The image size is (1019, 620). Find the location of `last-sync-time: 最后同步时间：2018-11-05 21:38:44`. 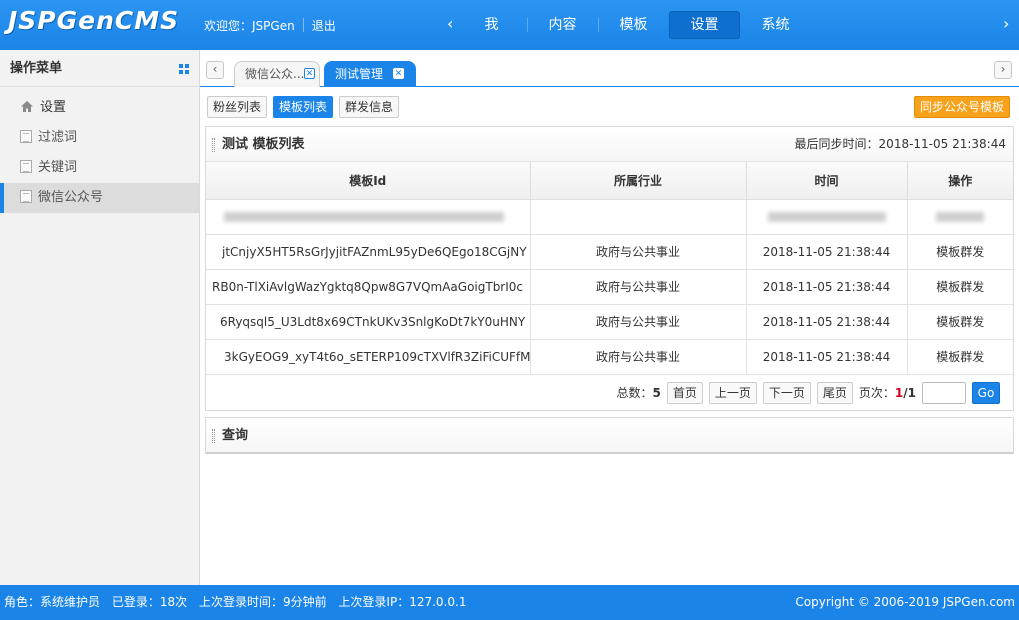

last-sync-time: 最后同步时间：2018-11-05 21:38:44 is located at coordinates (900, 144).